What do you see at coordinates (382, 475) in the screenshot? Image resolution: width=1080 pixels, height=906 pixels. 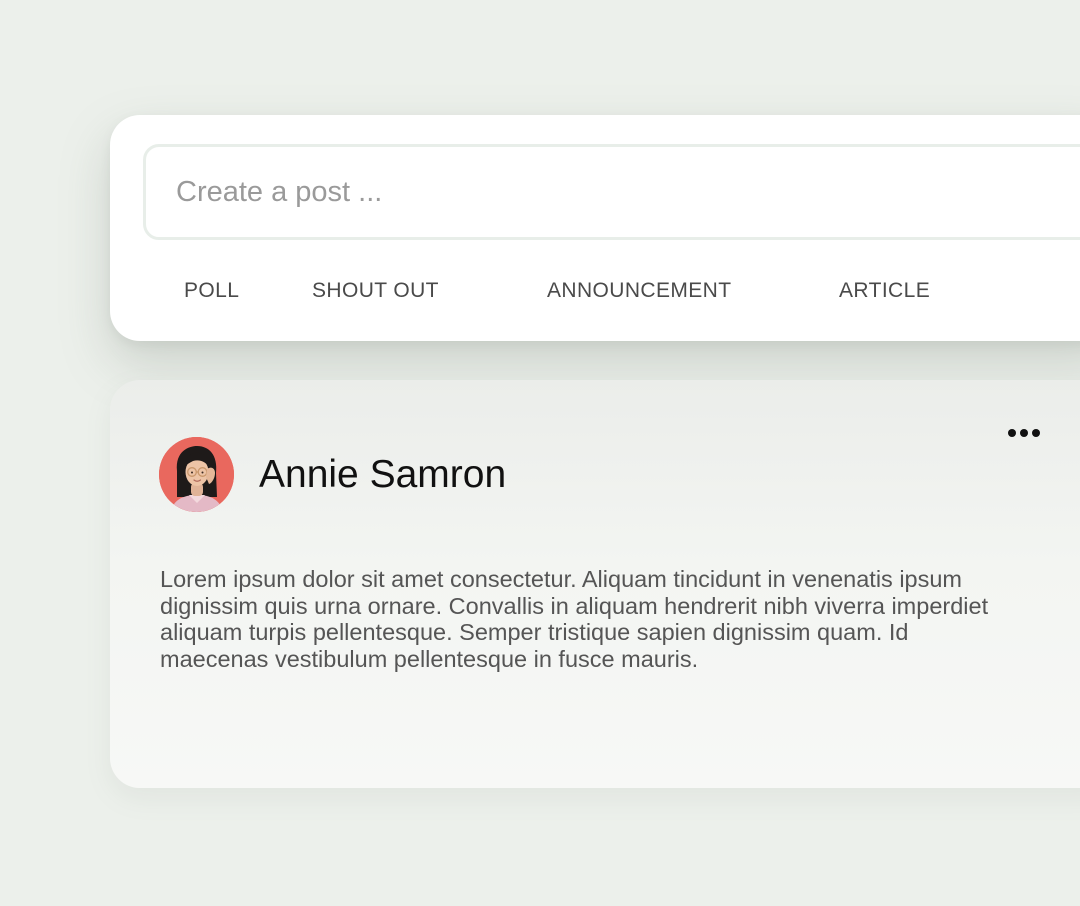 I see `author-name: Annie Samron` at bounding box center [382, 475].